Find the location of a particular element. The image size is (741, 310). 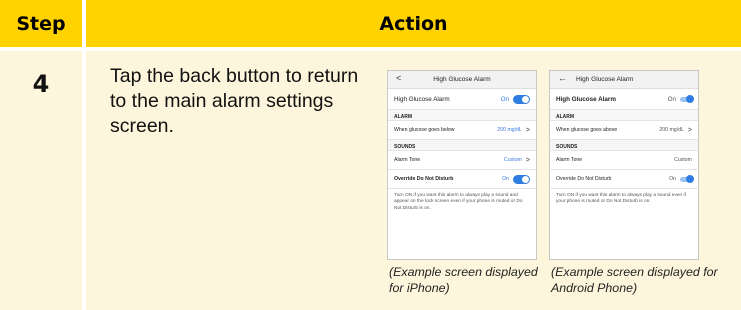

header-action: Action is located at coordinates (413, 23).